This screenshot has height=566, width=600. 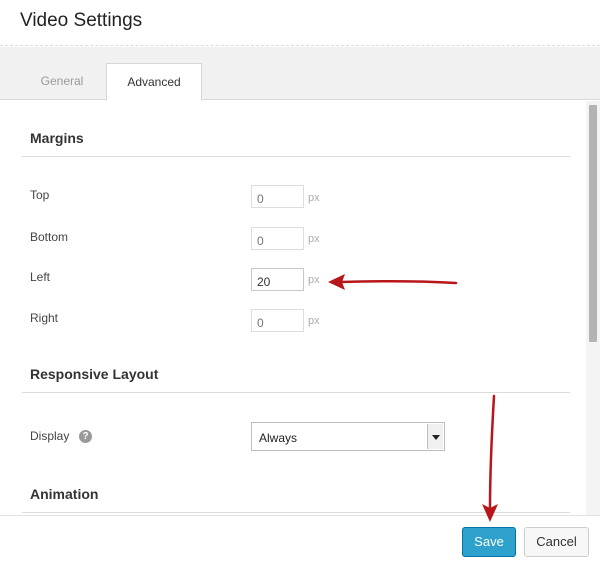 I want to click on margin-right-unit: px, so click(x=314, y=321).